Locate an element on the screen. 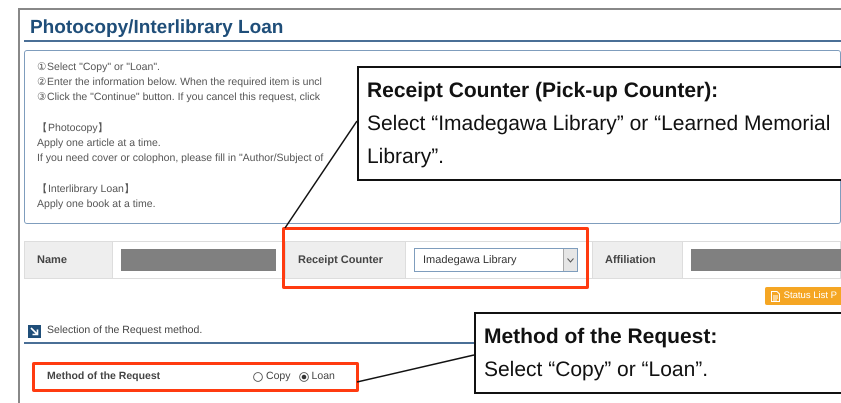 Image resolution: width=841 pixels, height=403 pixels. field-label: Name is located at coordinates (69, 260).